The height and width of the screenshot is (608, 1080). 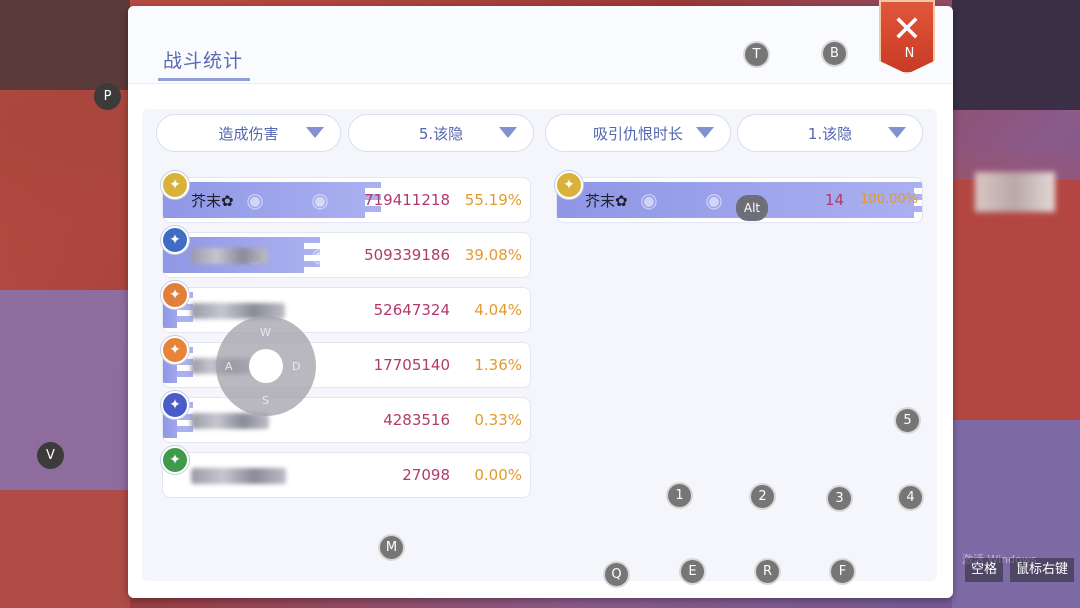 What do you see at coordinates (498, 475) in the screenshot?
I see `stat-percent: 0.00%` at bounding box center [498, 475].